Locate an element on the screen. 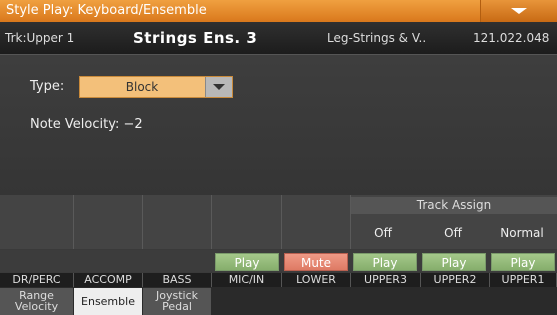 The width and height of the screenshot is (557, 315). track-assign-upper3: Off is located at coordinates (383, 233).